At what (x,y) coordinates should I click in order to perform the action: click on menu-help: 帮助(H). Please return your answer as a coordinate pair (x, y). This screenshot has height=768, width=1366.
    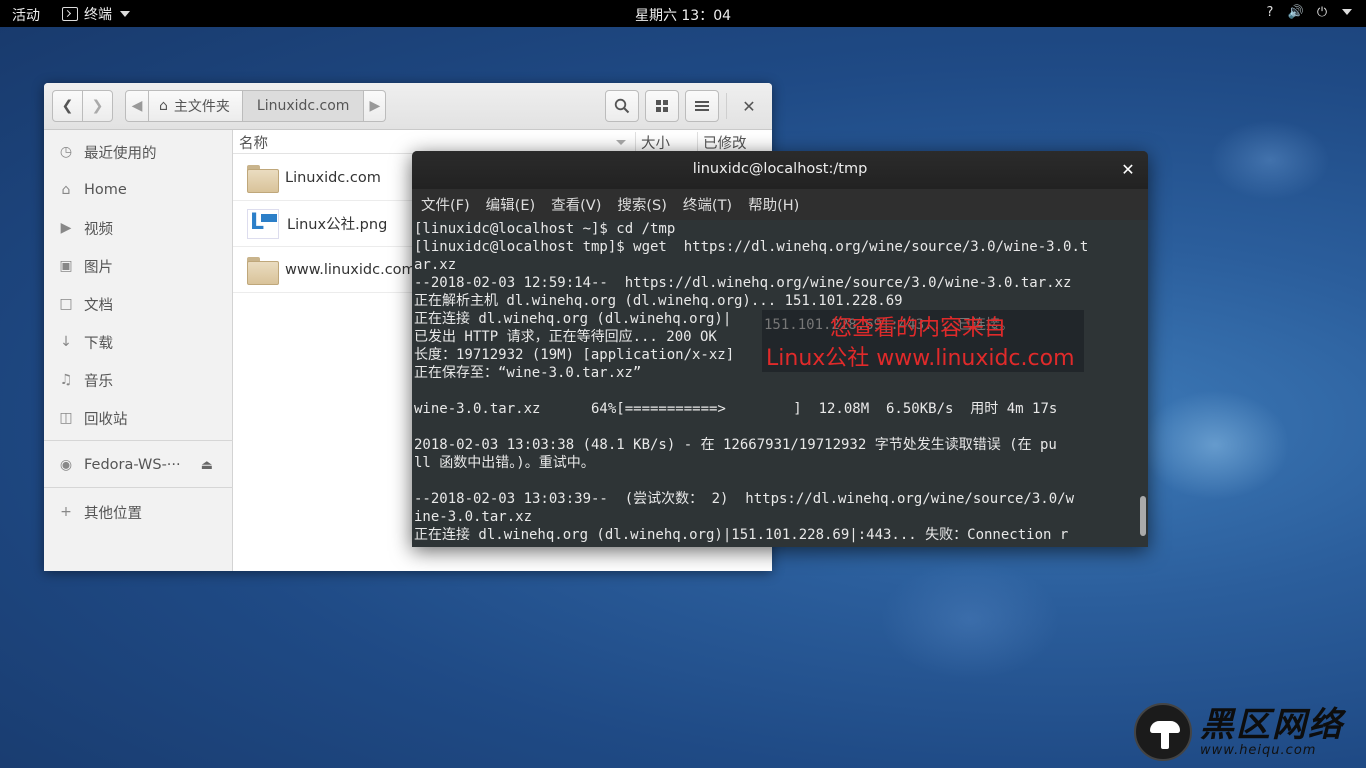
    Looking at the image, I should click on (773, 204).